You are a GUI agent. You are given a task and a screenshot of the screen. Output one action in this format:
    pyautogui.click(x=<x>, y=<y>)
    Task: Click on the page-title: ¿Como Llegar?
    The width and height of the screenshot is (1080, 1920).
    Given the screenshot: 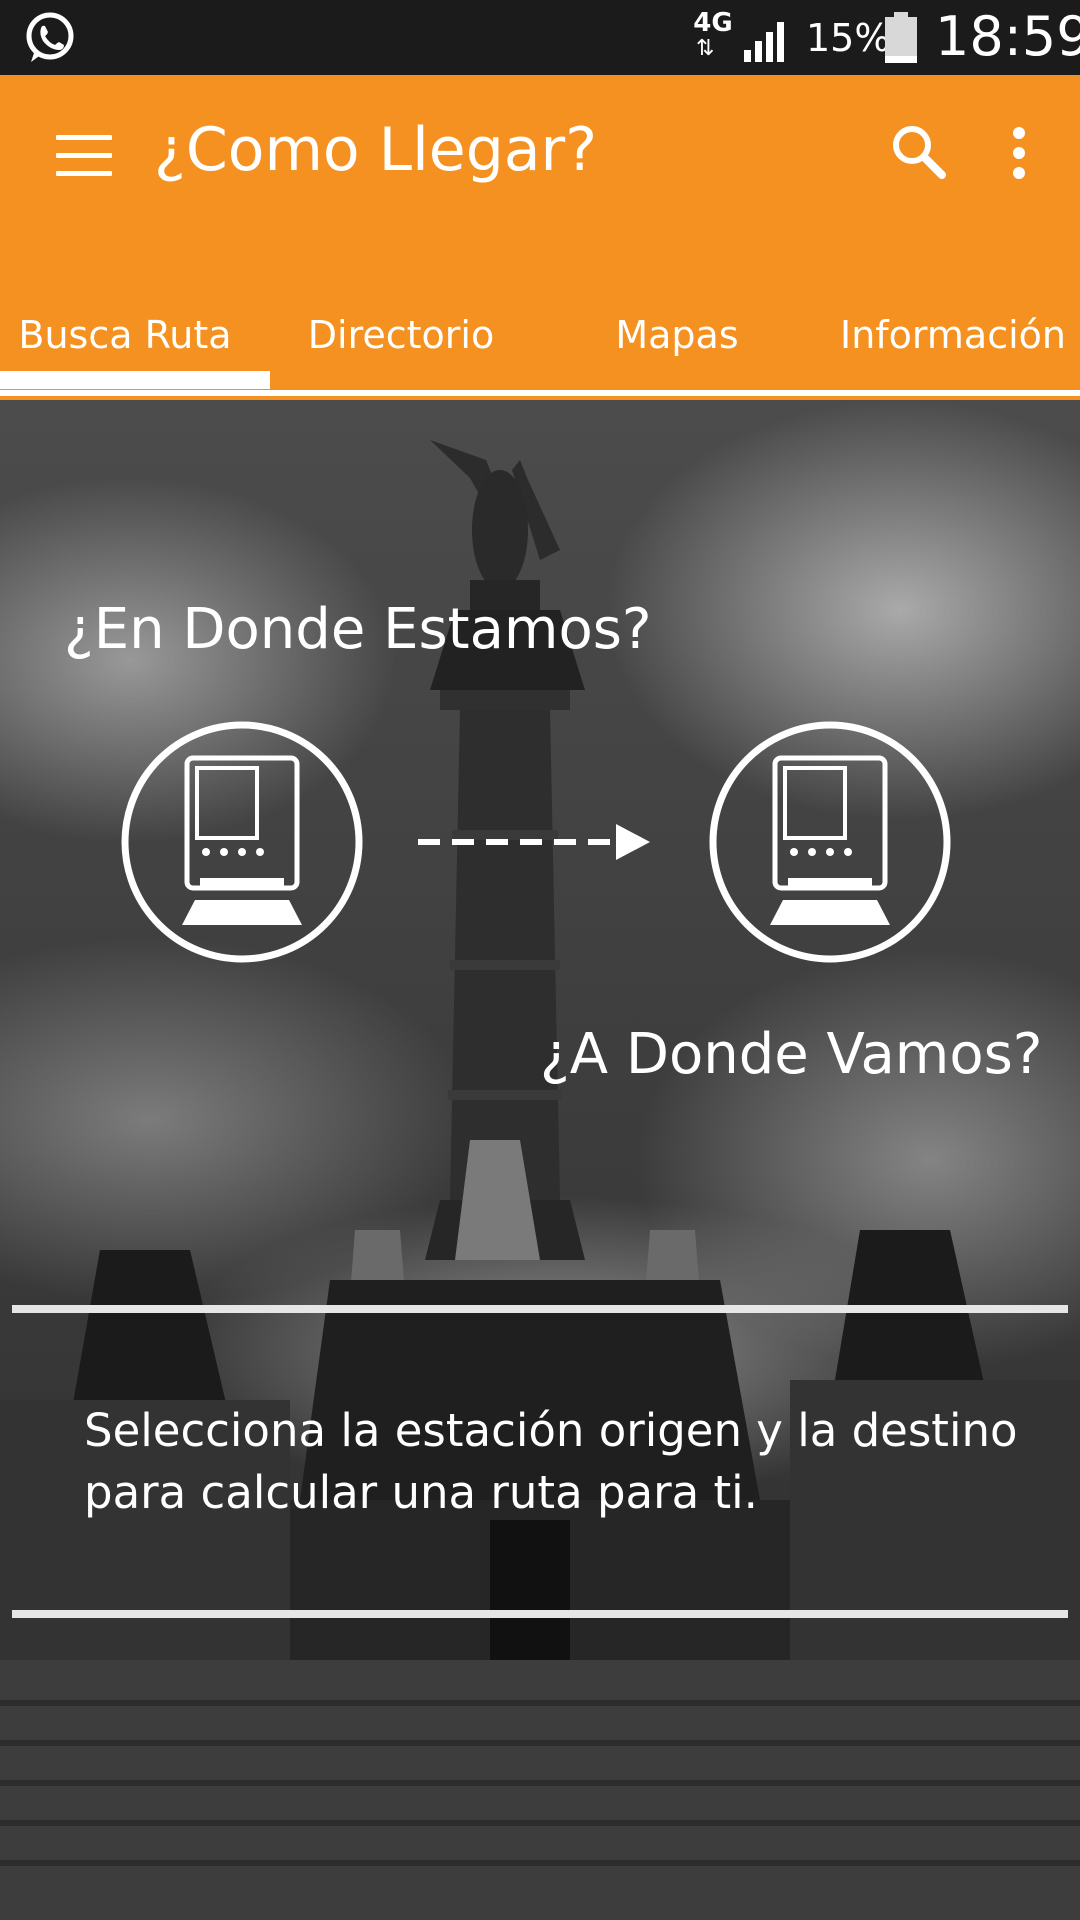 What is the action you would take?
    pyautogui.click(x=376, y=150)
    